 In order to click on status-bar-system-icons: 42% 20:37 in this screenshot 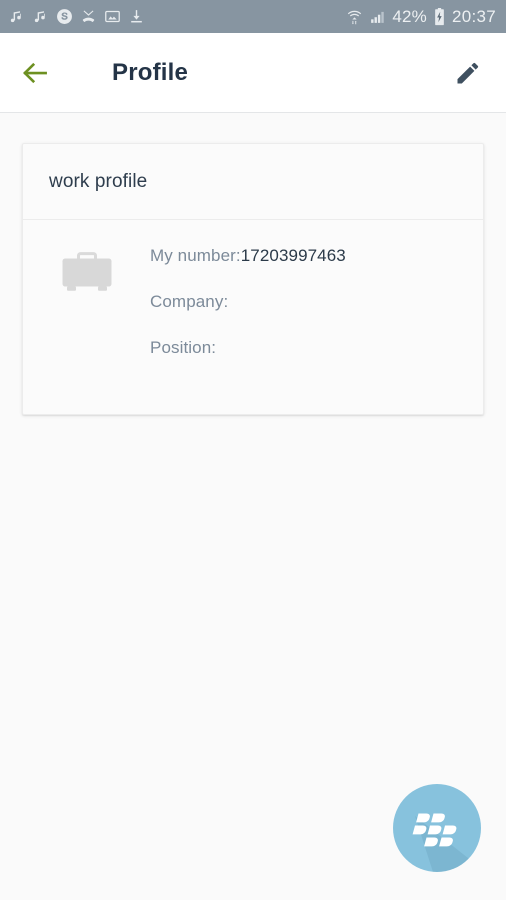, I will do `click(421, 17)`.